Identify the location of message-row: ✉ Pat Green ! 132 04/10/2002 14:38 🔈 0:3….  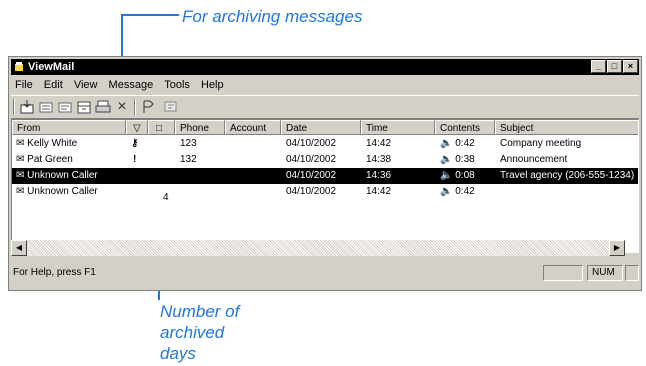
(325, 160).